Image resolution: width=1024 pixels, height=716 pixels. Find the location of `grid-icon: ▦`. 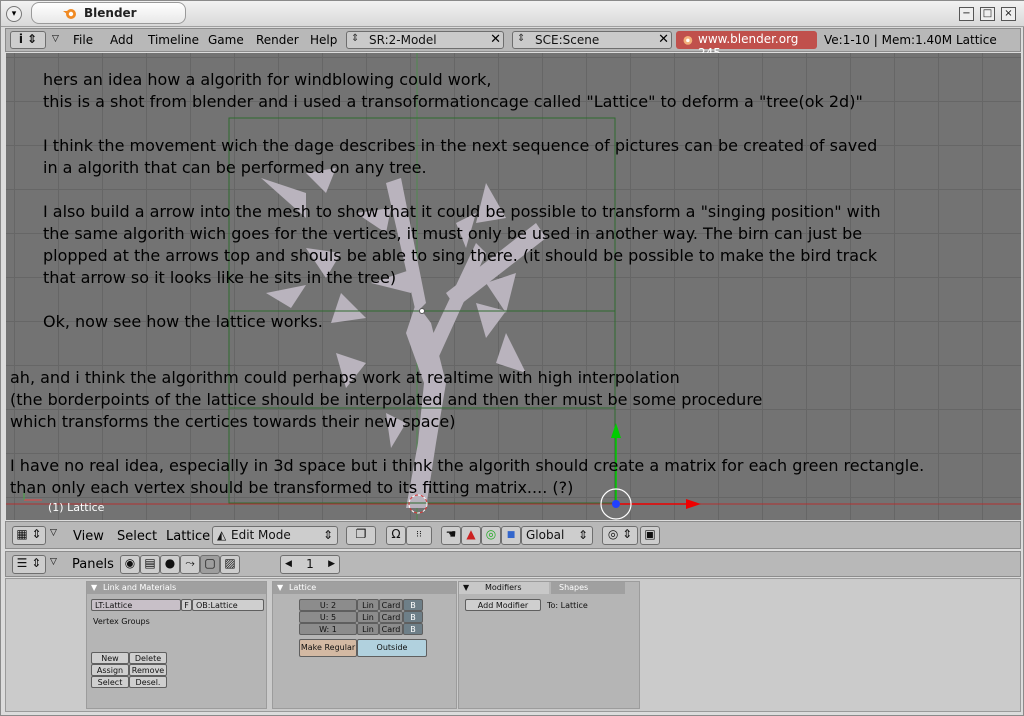

grid-icon: ▦ is located at coordinates (22, 534).